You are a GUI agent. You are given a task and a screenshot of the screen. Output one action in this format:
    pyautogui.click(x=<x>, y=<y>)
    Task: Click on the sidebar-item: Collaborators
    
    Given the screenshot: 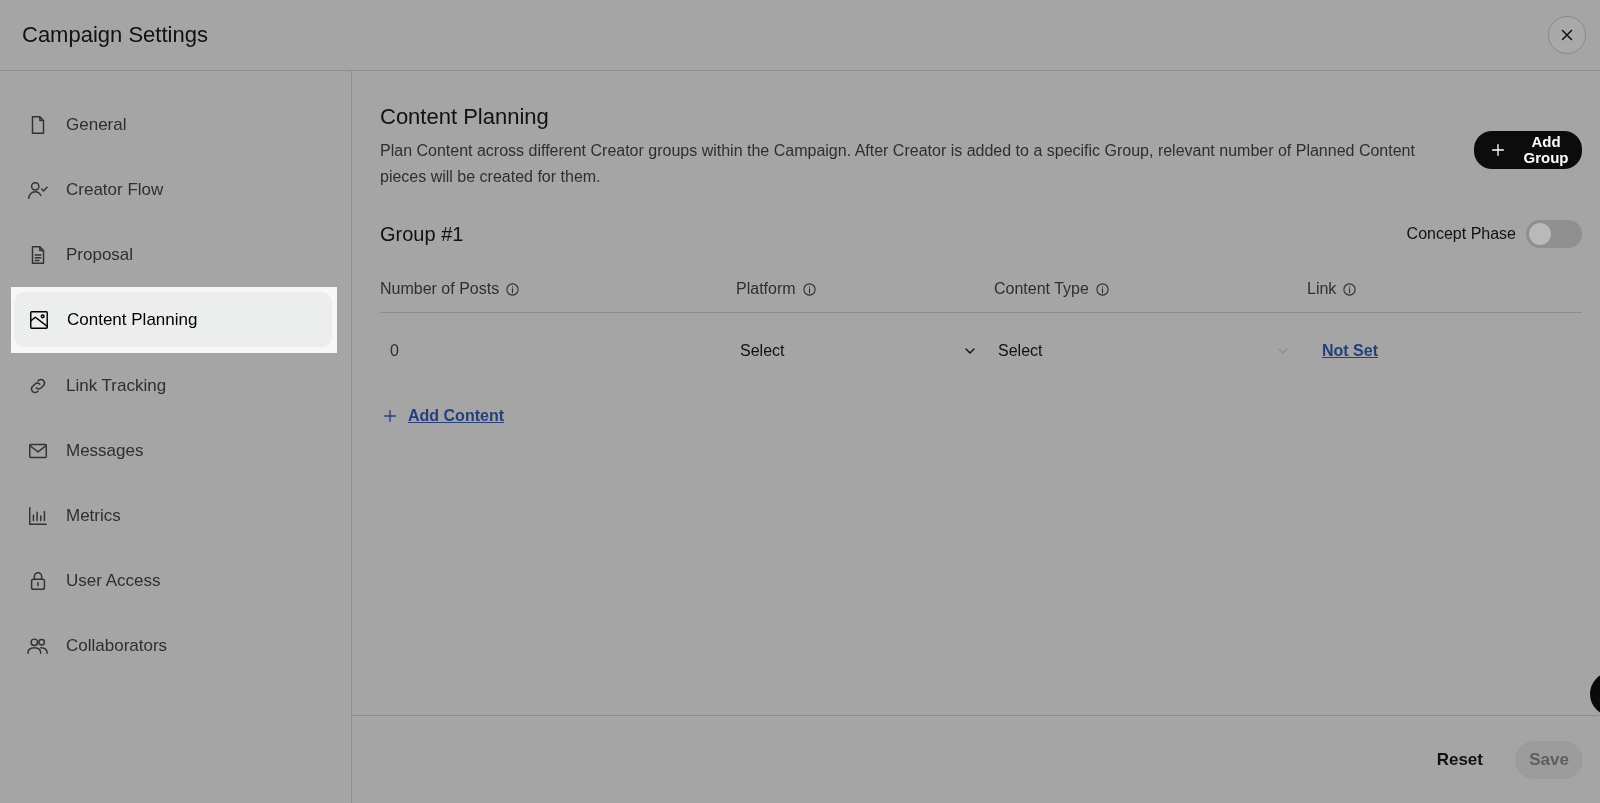 What is the action you would take?
    pyautogui.click(x=175, y=645)
    